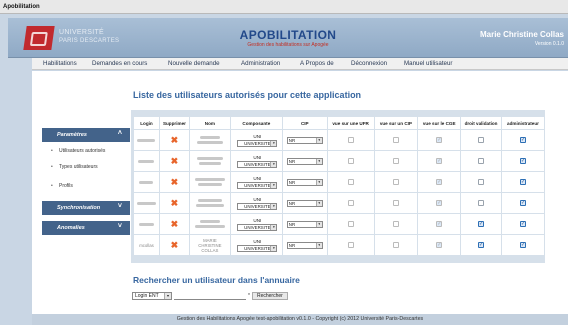 This screenshot has width=568, height=325. Describe the element at coordinates (256, 123) in the screenshot. I see `col-composante: Composante` at that location.